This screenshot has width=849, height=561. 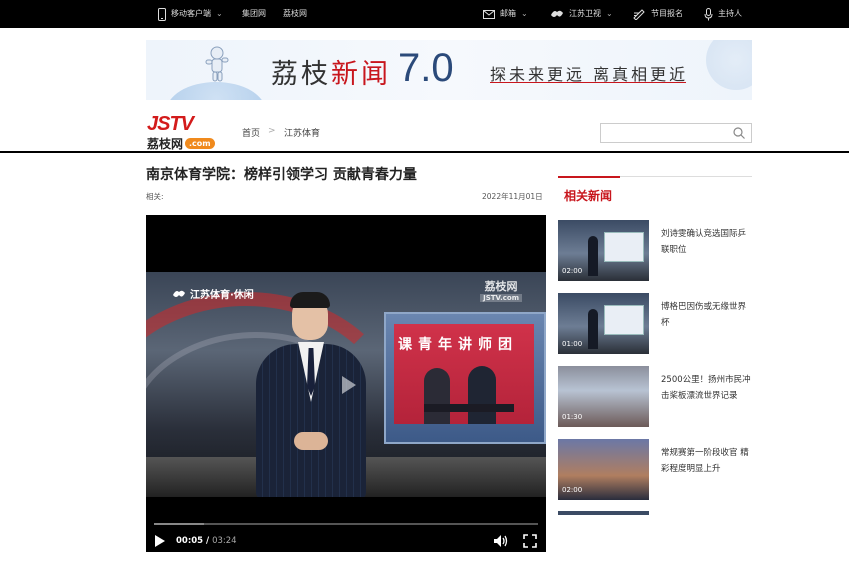 I want to click on current-time: 00:05, so click(x=190, y=541).